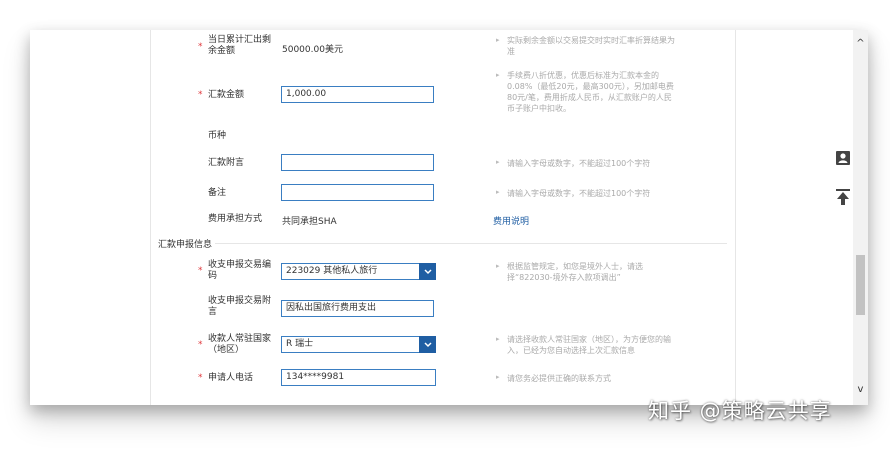 This screenshot has width=890, height=449. I want to click on remark-attach-hint: 请输入字母或数字，不能超过100个字符, so click(579, 163).